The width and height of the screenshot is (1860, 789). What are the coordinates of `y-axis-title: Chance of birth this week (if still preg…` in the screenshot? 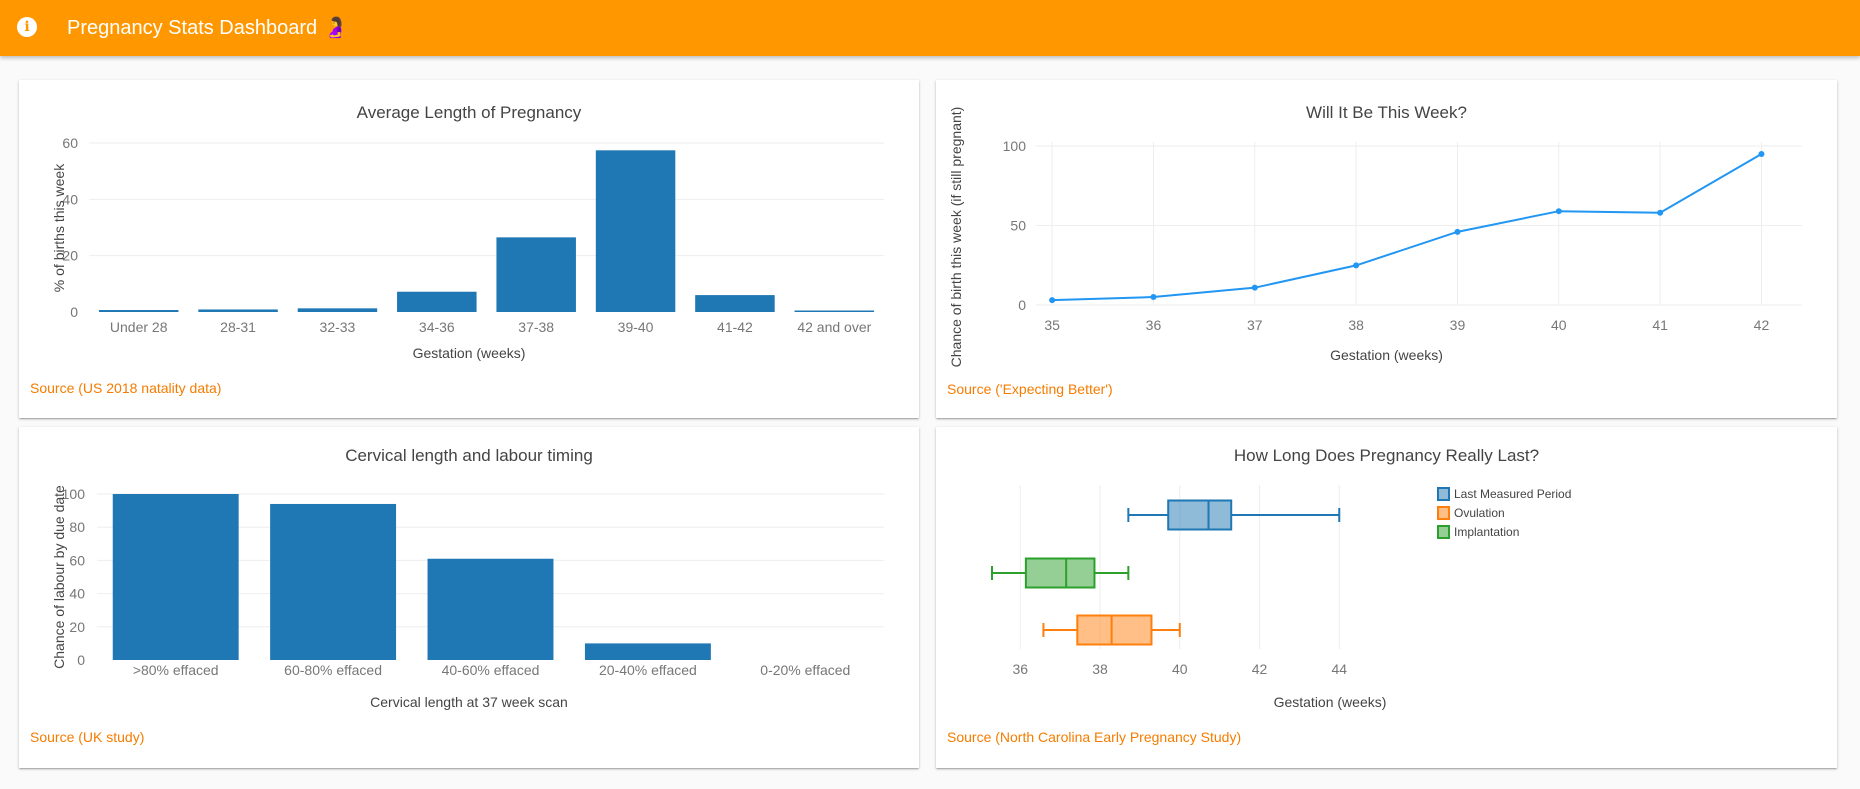 It's located at (956, 237).